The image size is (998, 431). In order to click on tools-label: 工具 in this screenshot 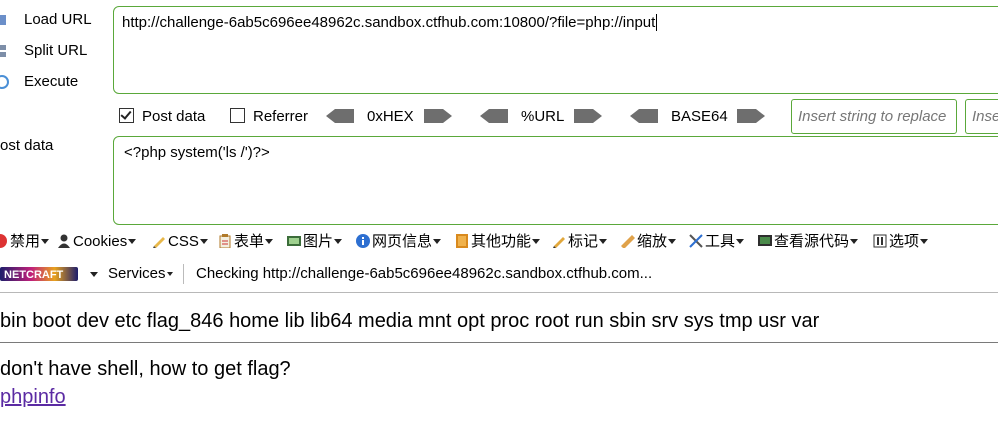, I will do `click(720, 241)`.